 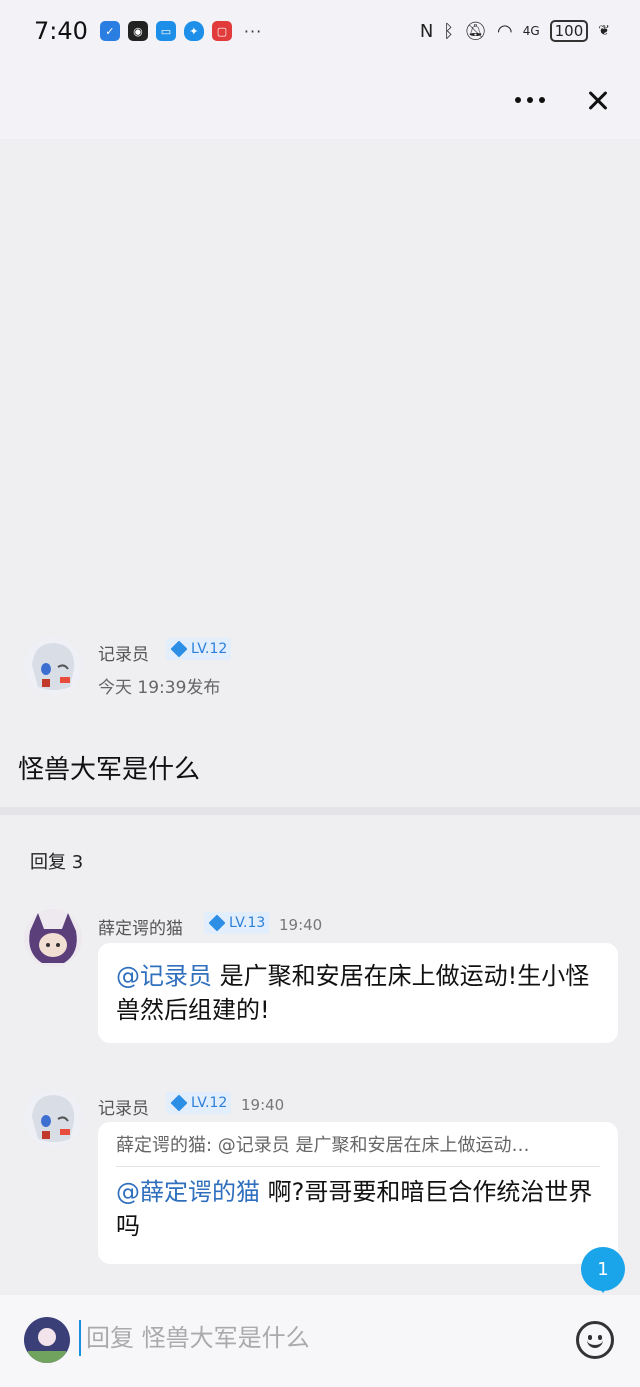 What do you see at coordinates (320, 811) in the screenshot?
I see `section-divider` at bounding box center [320, 811].